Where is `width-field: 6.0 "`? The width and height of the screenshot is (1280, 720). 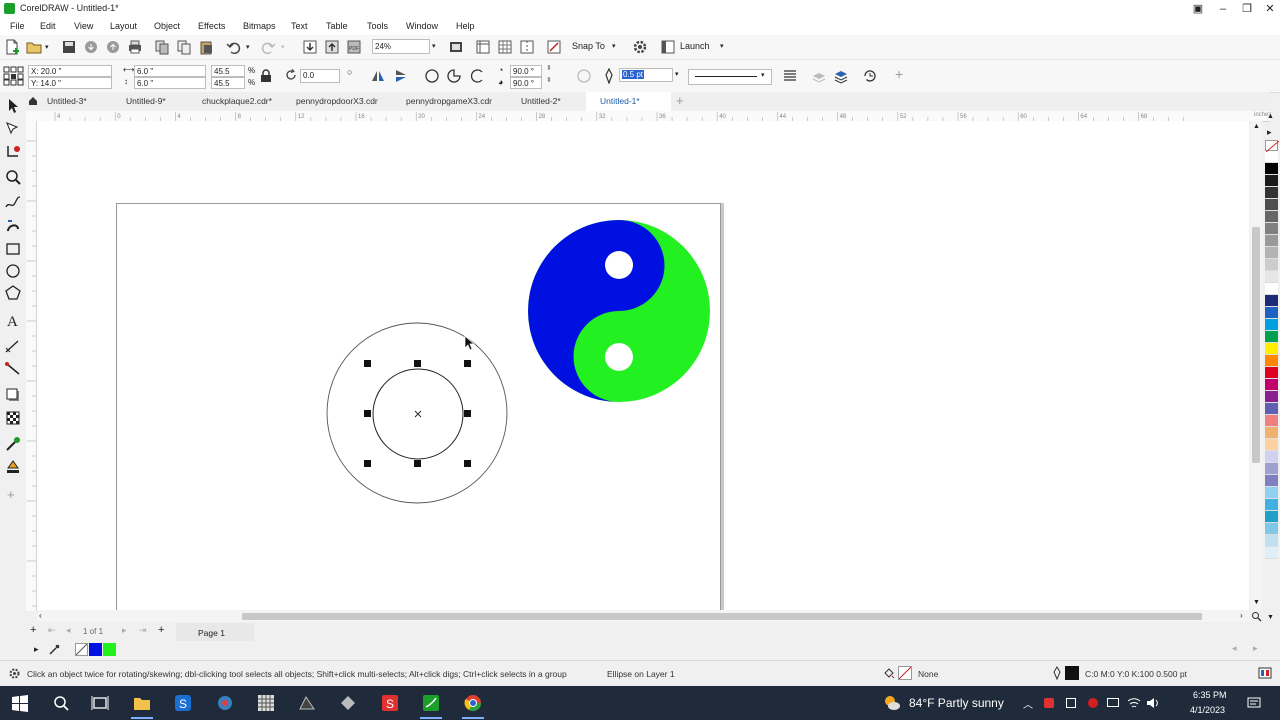 width-field: 6.0 " is located at coordinates (170, 71).